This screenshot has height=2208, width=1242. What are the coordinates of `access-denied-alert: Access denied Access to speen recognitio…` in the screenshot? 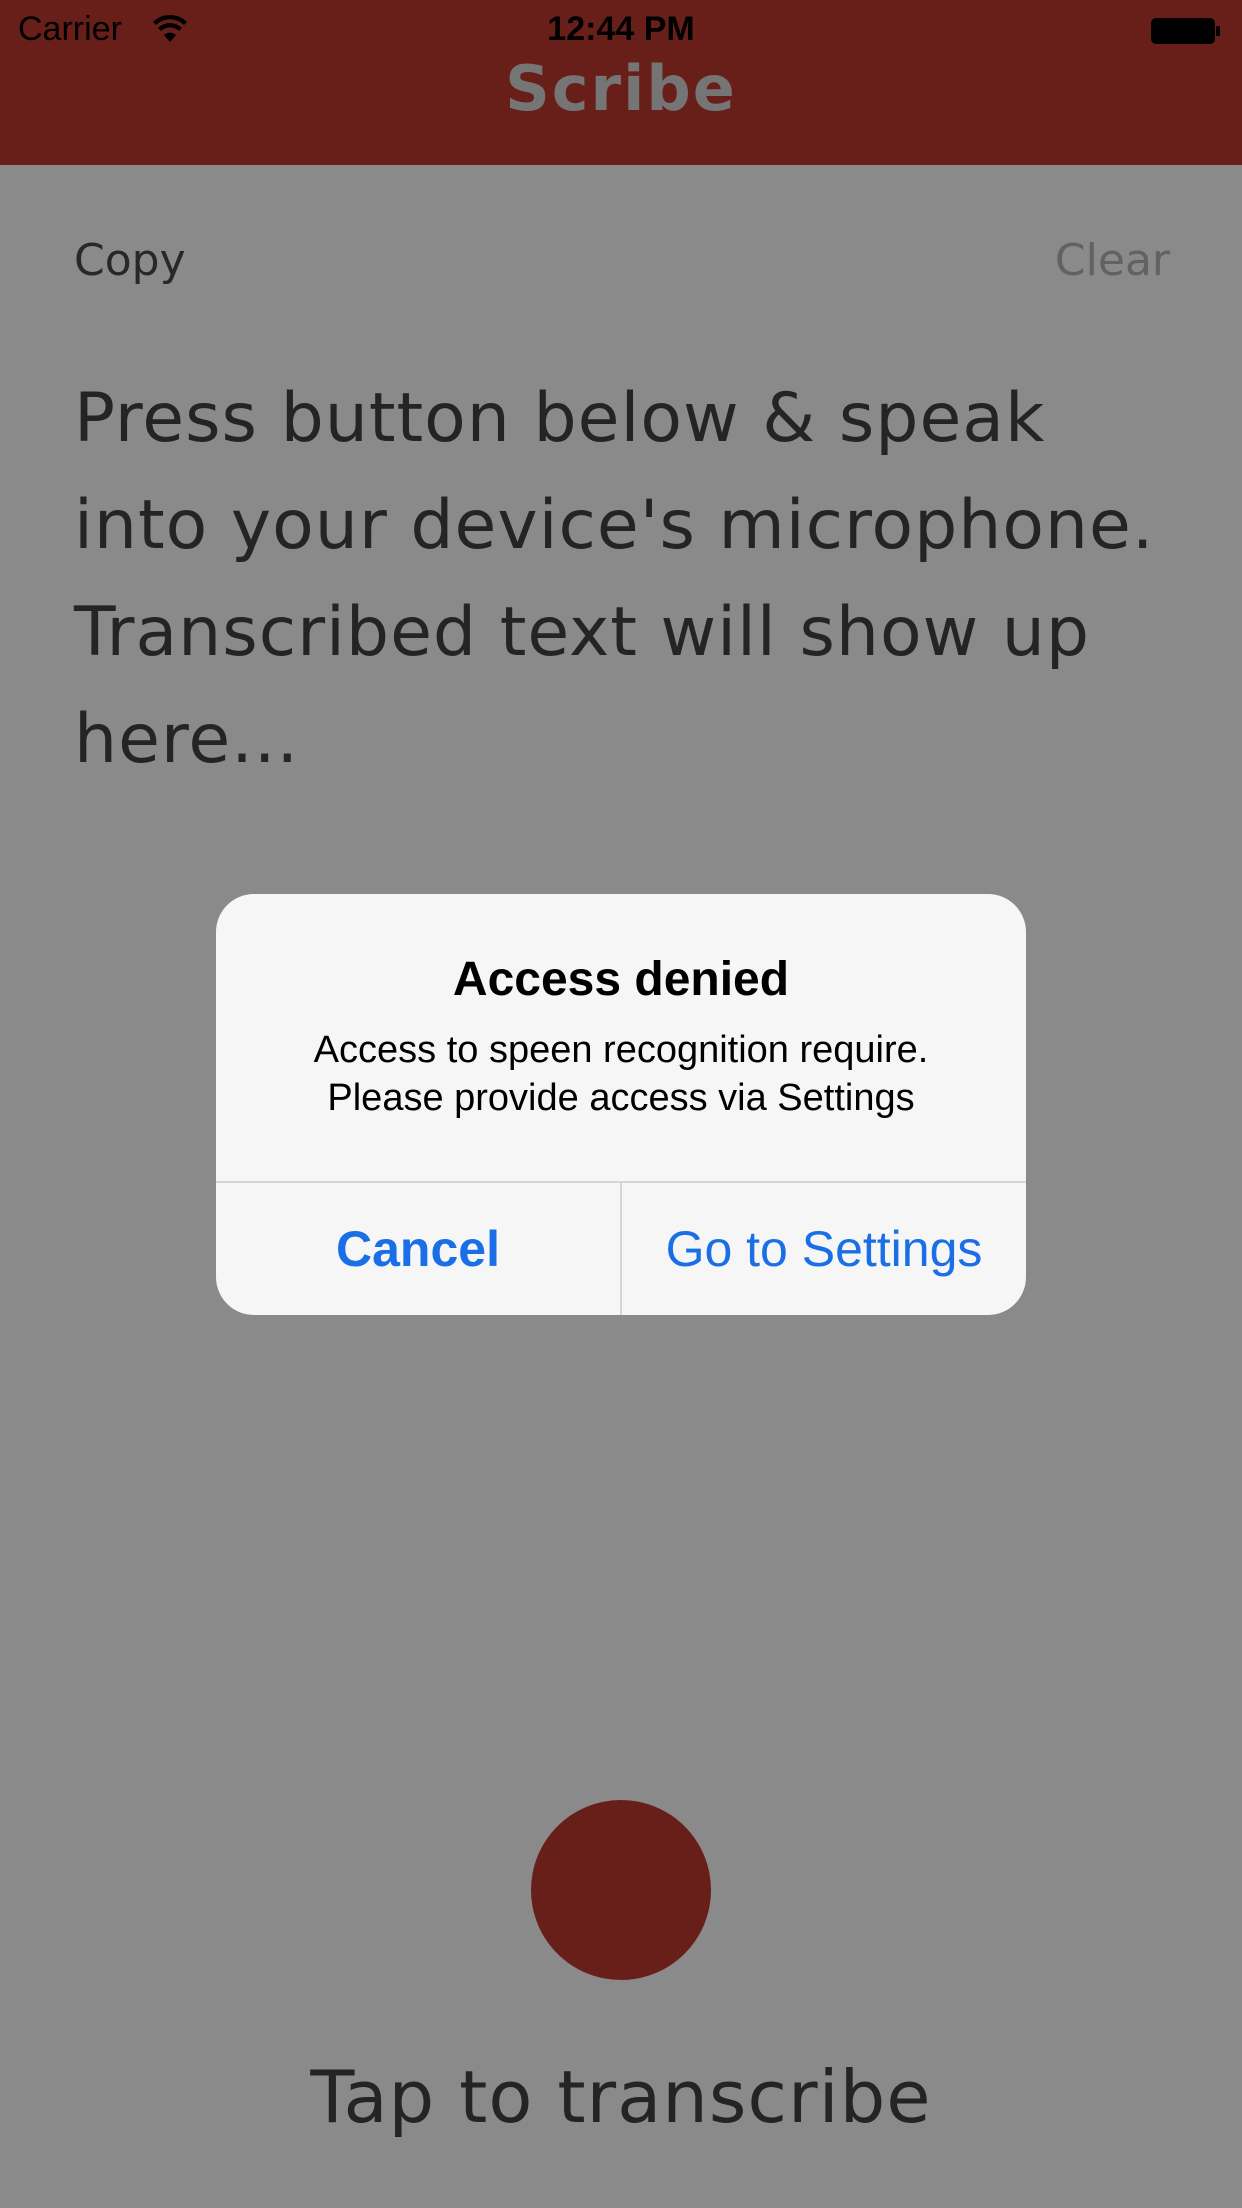 It's located at (621, 1104).